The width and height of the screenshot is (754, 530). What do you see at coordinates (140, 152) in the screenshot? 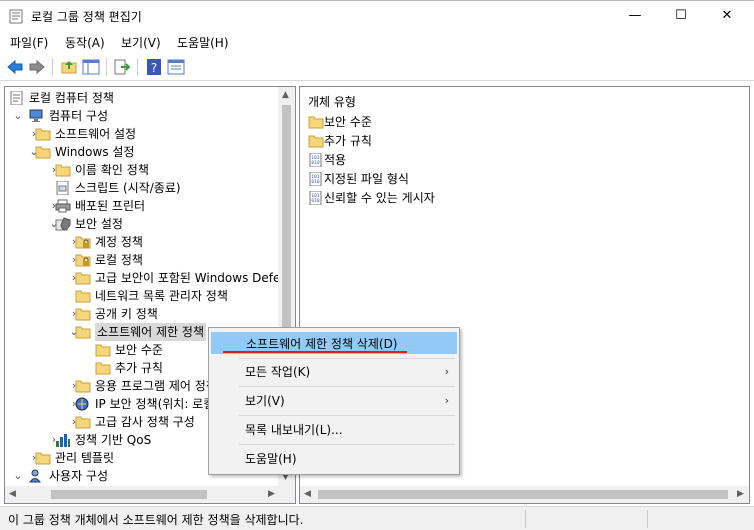
I see `tree-item: ⌄ Windows 설정` at bounding box center [140, 152].